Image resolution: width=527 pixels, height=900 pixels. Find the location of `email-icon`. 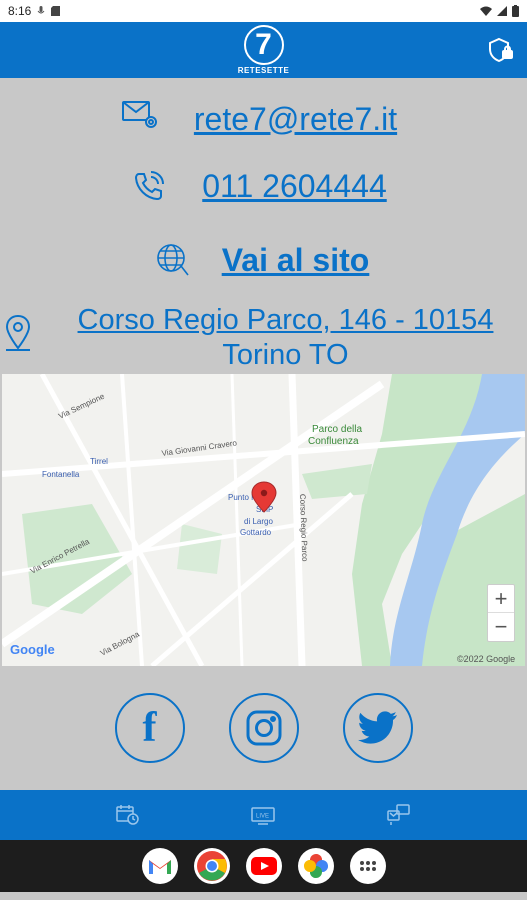

email-icon is located at coordinates (139, 114).